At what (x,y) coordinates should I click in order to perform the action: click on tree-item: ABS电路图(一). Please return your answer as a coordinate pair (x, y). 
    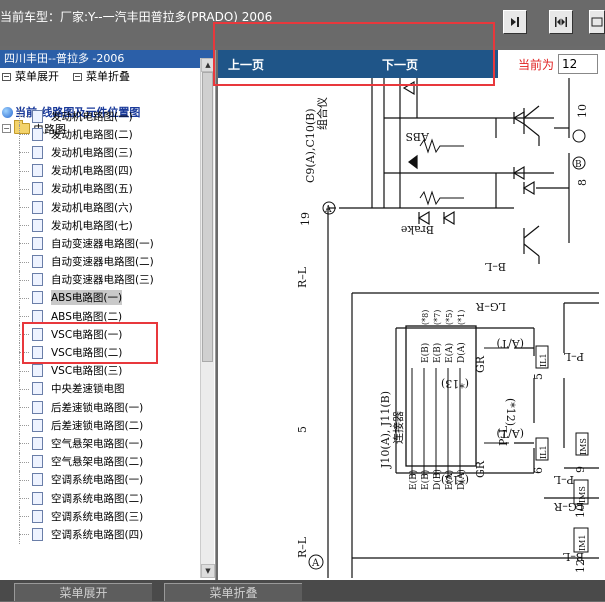
    Looking at the image, I should click on (100, 298).